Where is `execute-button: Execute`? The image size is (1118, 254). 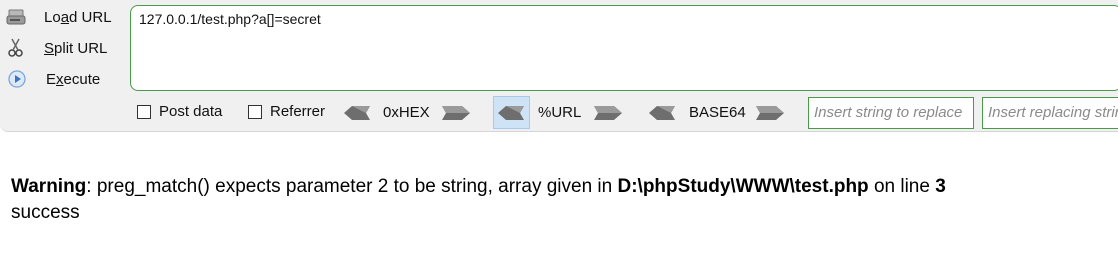 execute-button: Execute is located at coordinates (63, 79).